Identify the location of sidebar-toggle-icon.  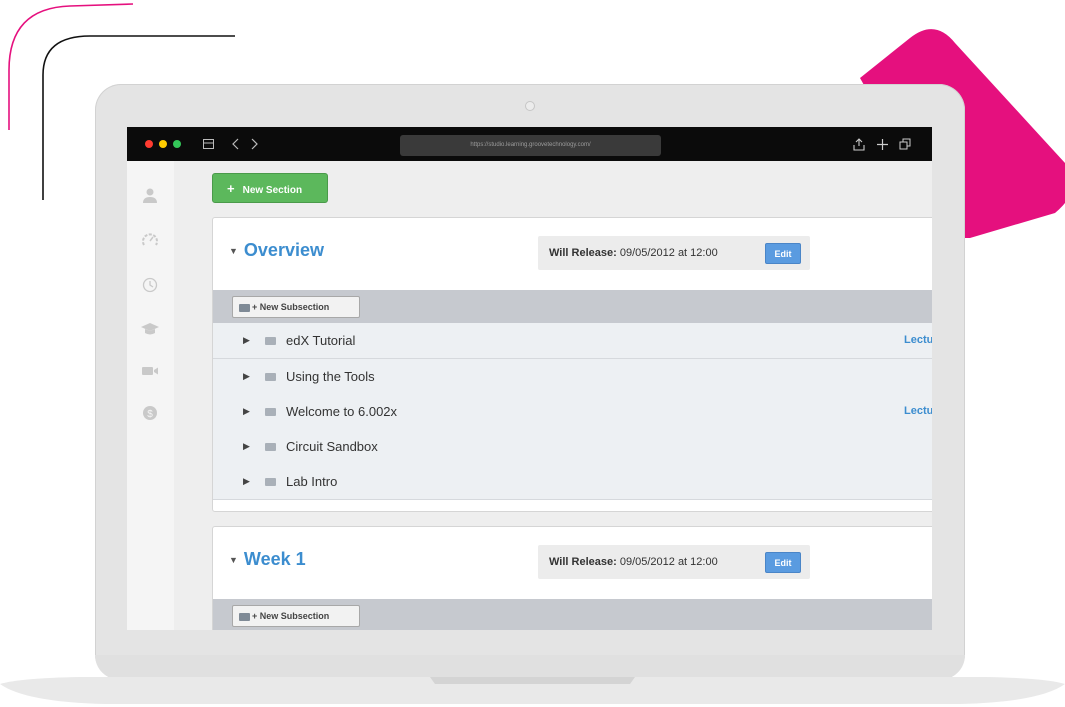
(208, 144).